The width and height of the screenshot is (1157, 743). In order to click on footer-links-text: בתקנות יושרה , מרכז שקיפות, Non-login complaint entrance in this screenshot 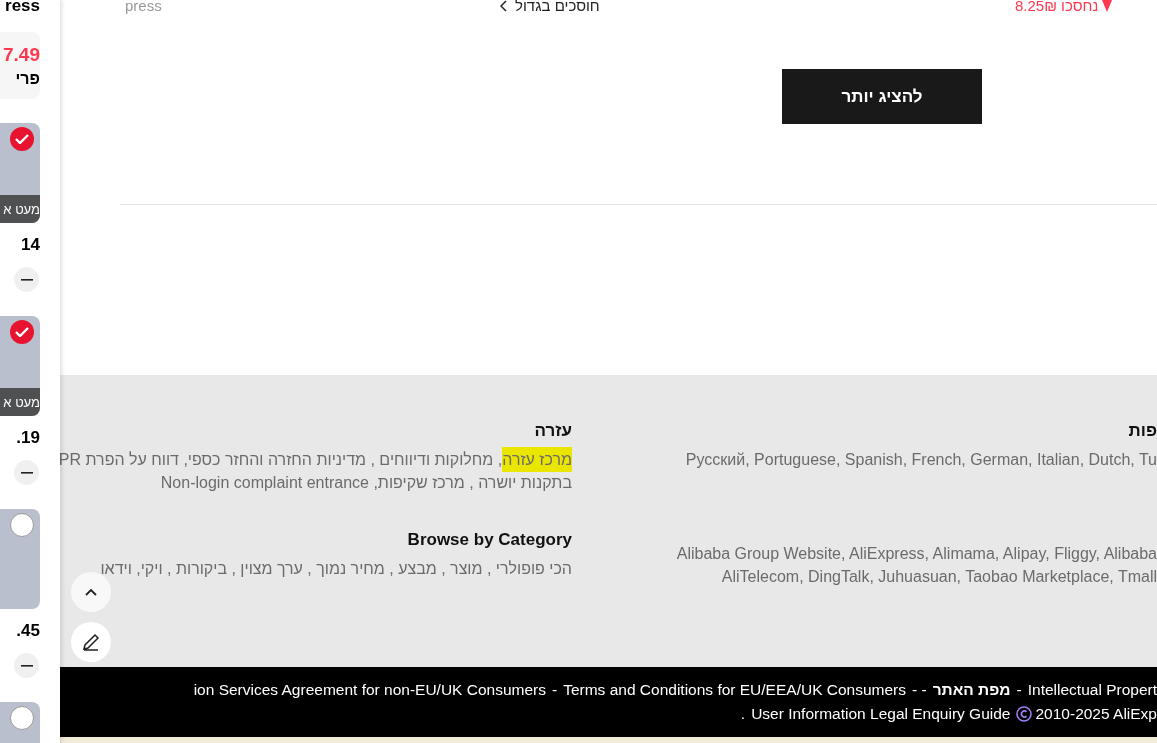, I will do `click(366, 482)`.